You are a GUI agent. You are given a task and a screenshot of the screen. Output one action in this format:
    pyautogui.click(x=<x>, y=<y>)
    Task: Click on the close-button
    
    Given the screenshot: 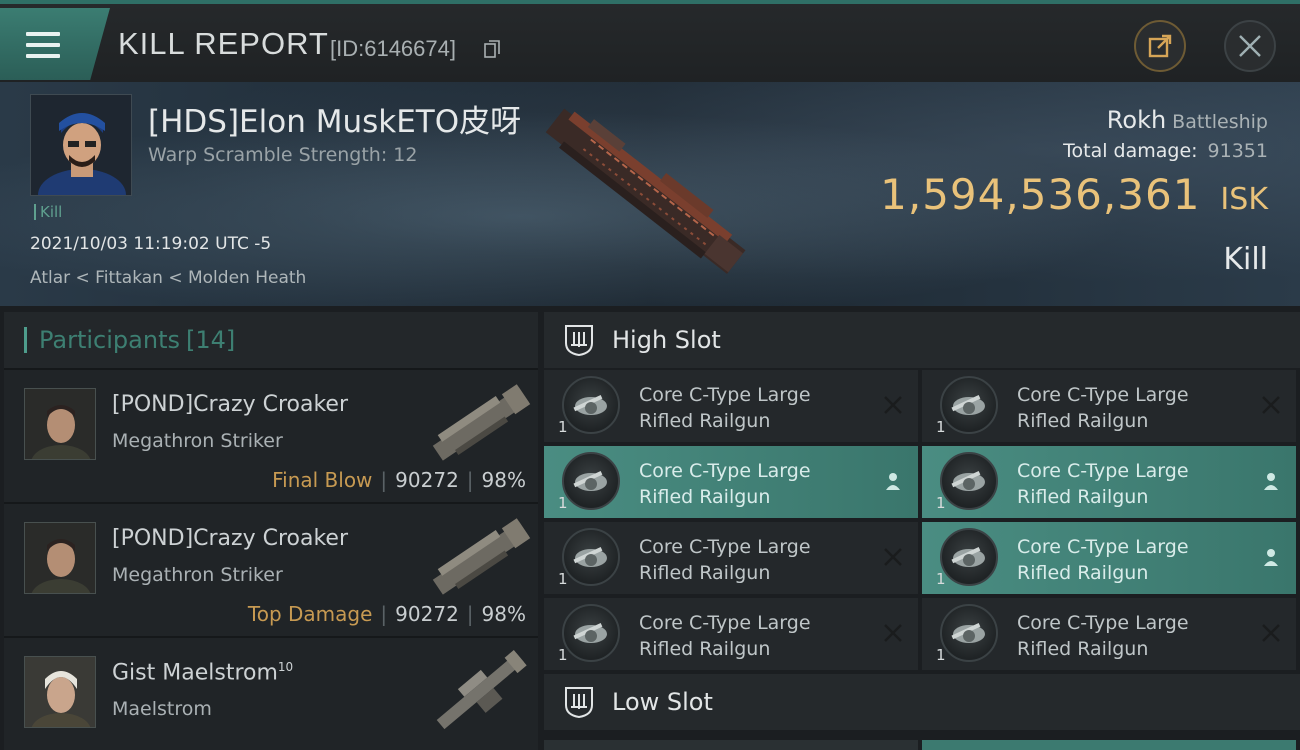 What is the action you would take?
    pyautogui.click(x=1250, y=46)
    